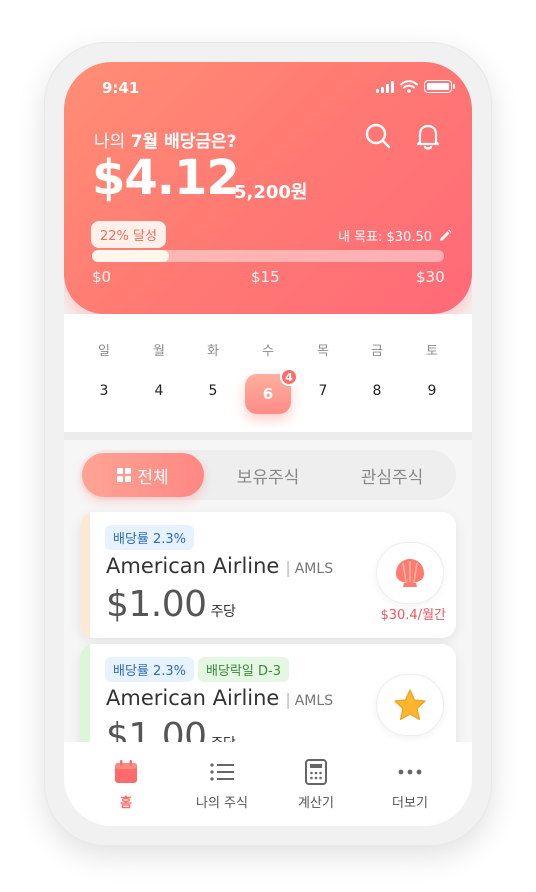 The width and height of the screenshot is (536, 892). What do you see at coordinates (126, 803) in the screenshot?
I see `nav-home-label: 홈` at bounding box center [126, 803].